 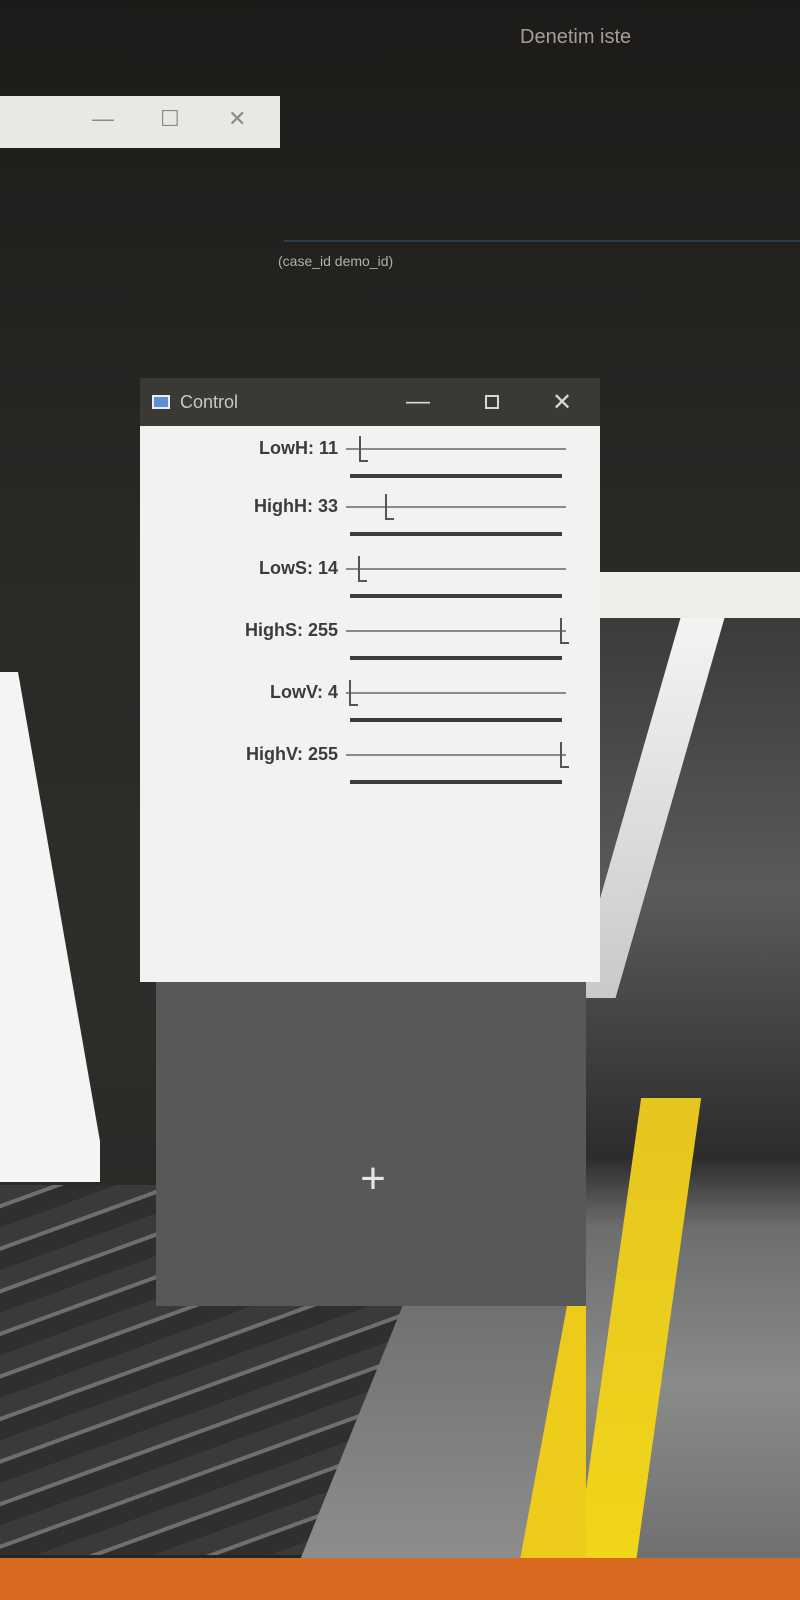 What do you see at coordinates (418, 402) in the screenshot?
I see `minimize-button: —` at bounding box center [418, 402].